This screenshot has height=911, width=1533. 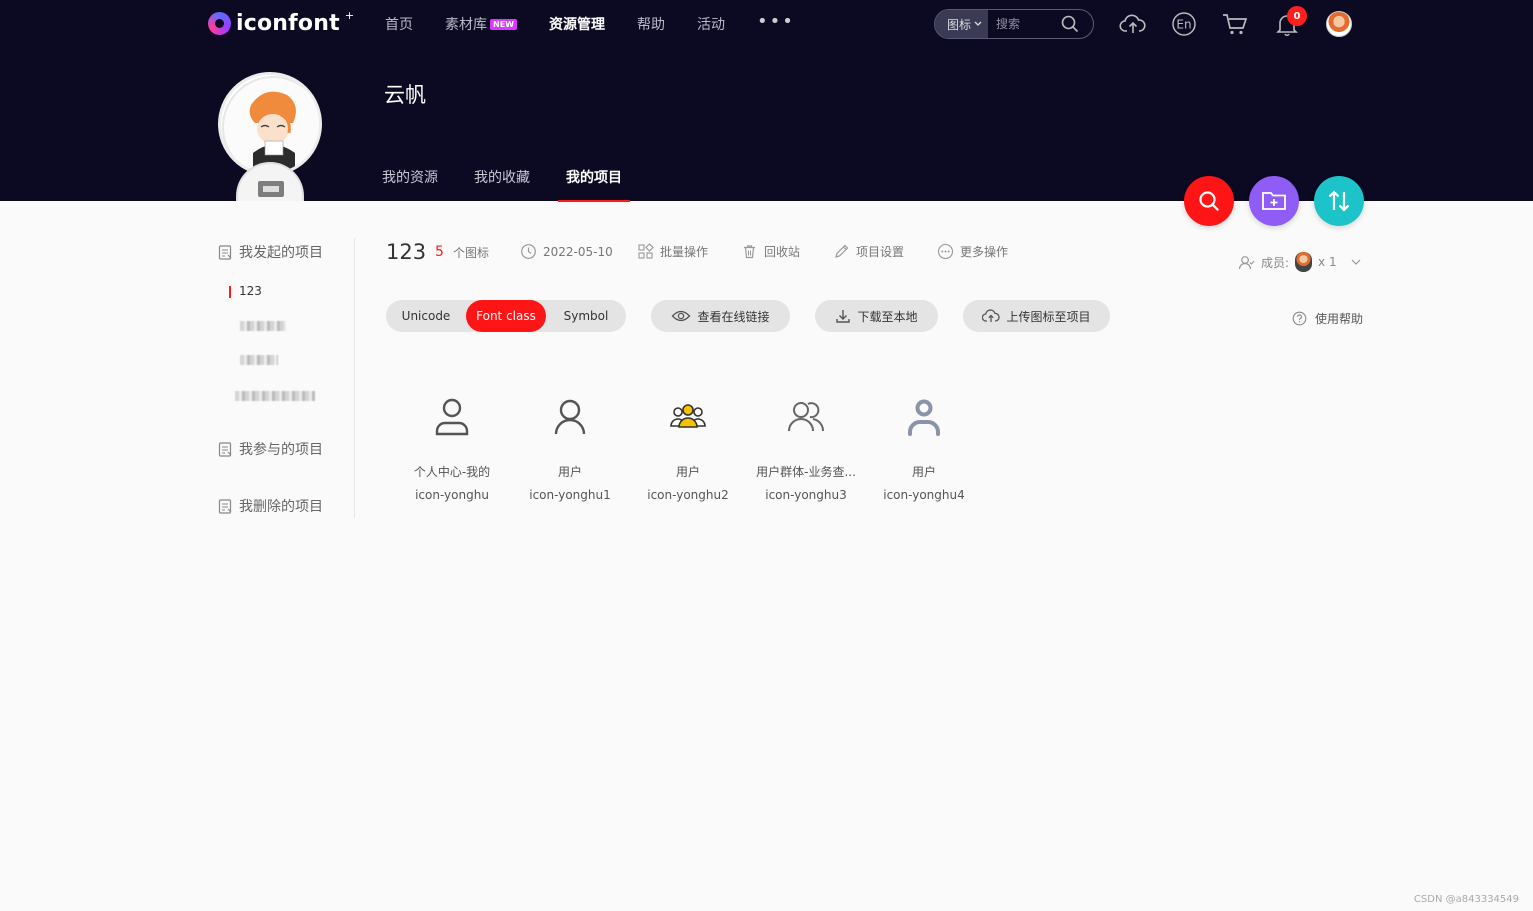 I want to click on nav-help: 帮助, so click(x=651, y=24).